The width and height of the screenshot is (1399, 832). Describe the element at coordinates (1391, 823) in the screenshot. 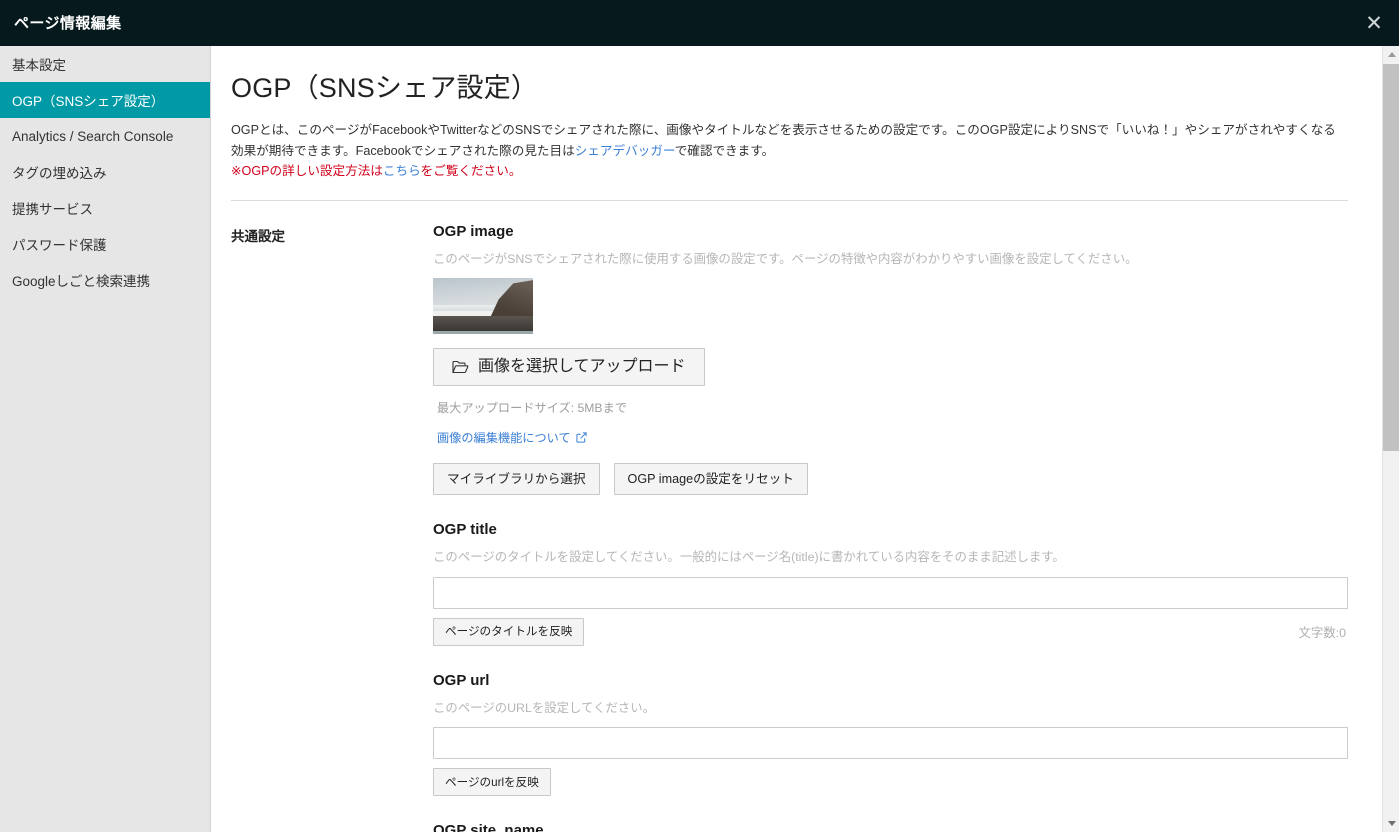

I see `scroll-down-arrow-icon` at that location.